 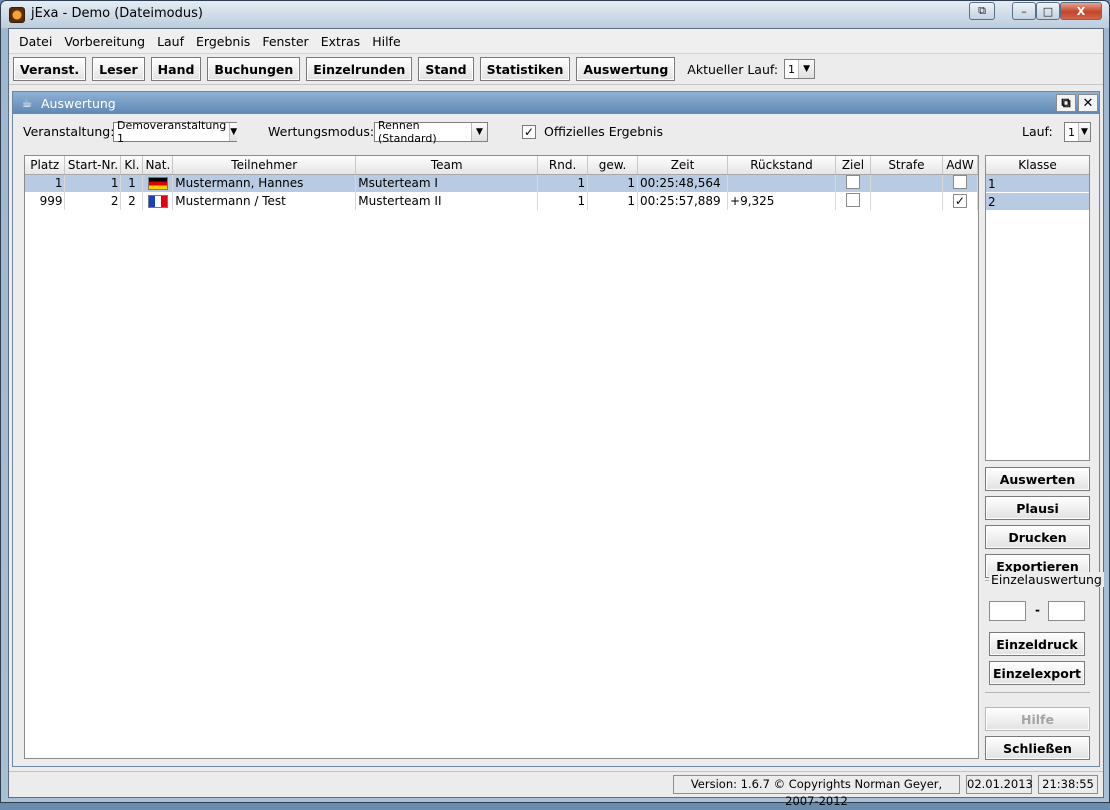 What do you see at coordinates (157, 201) in the screenshot?
I see `france-flag-icon` at bounding box center [157, 201].